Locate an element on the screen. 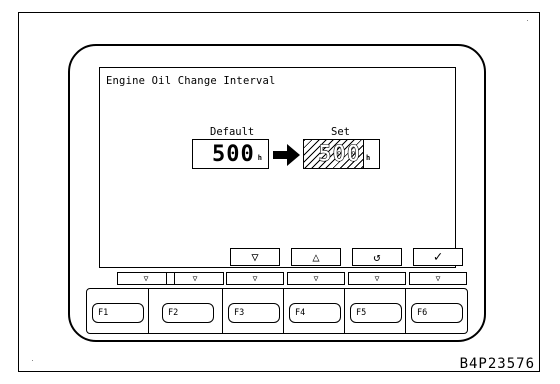 Image resolution: width=560 pixels, height=384 pixels. indicator-f6: ▽ is located at coordinates (438, 278).